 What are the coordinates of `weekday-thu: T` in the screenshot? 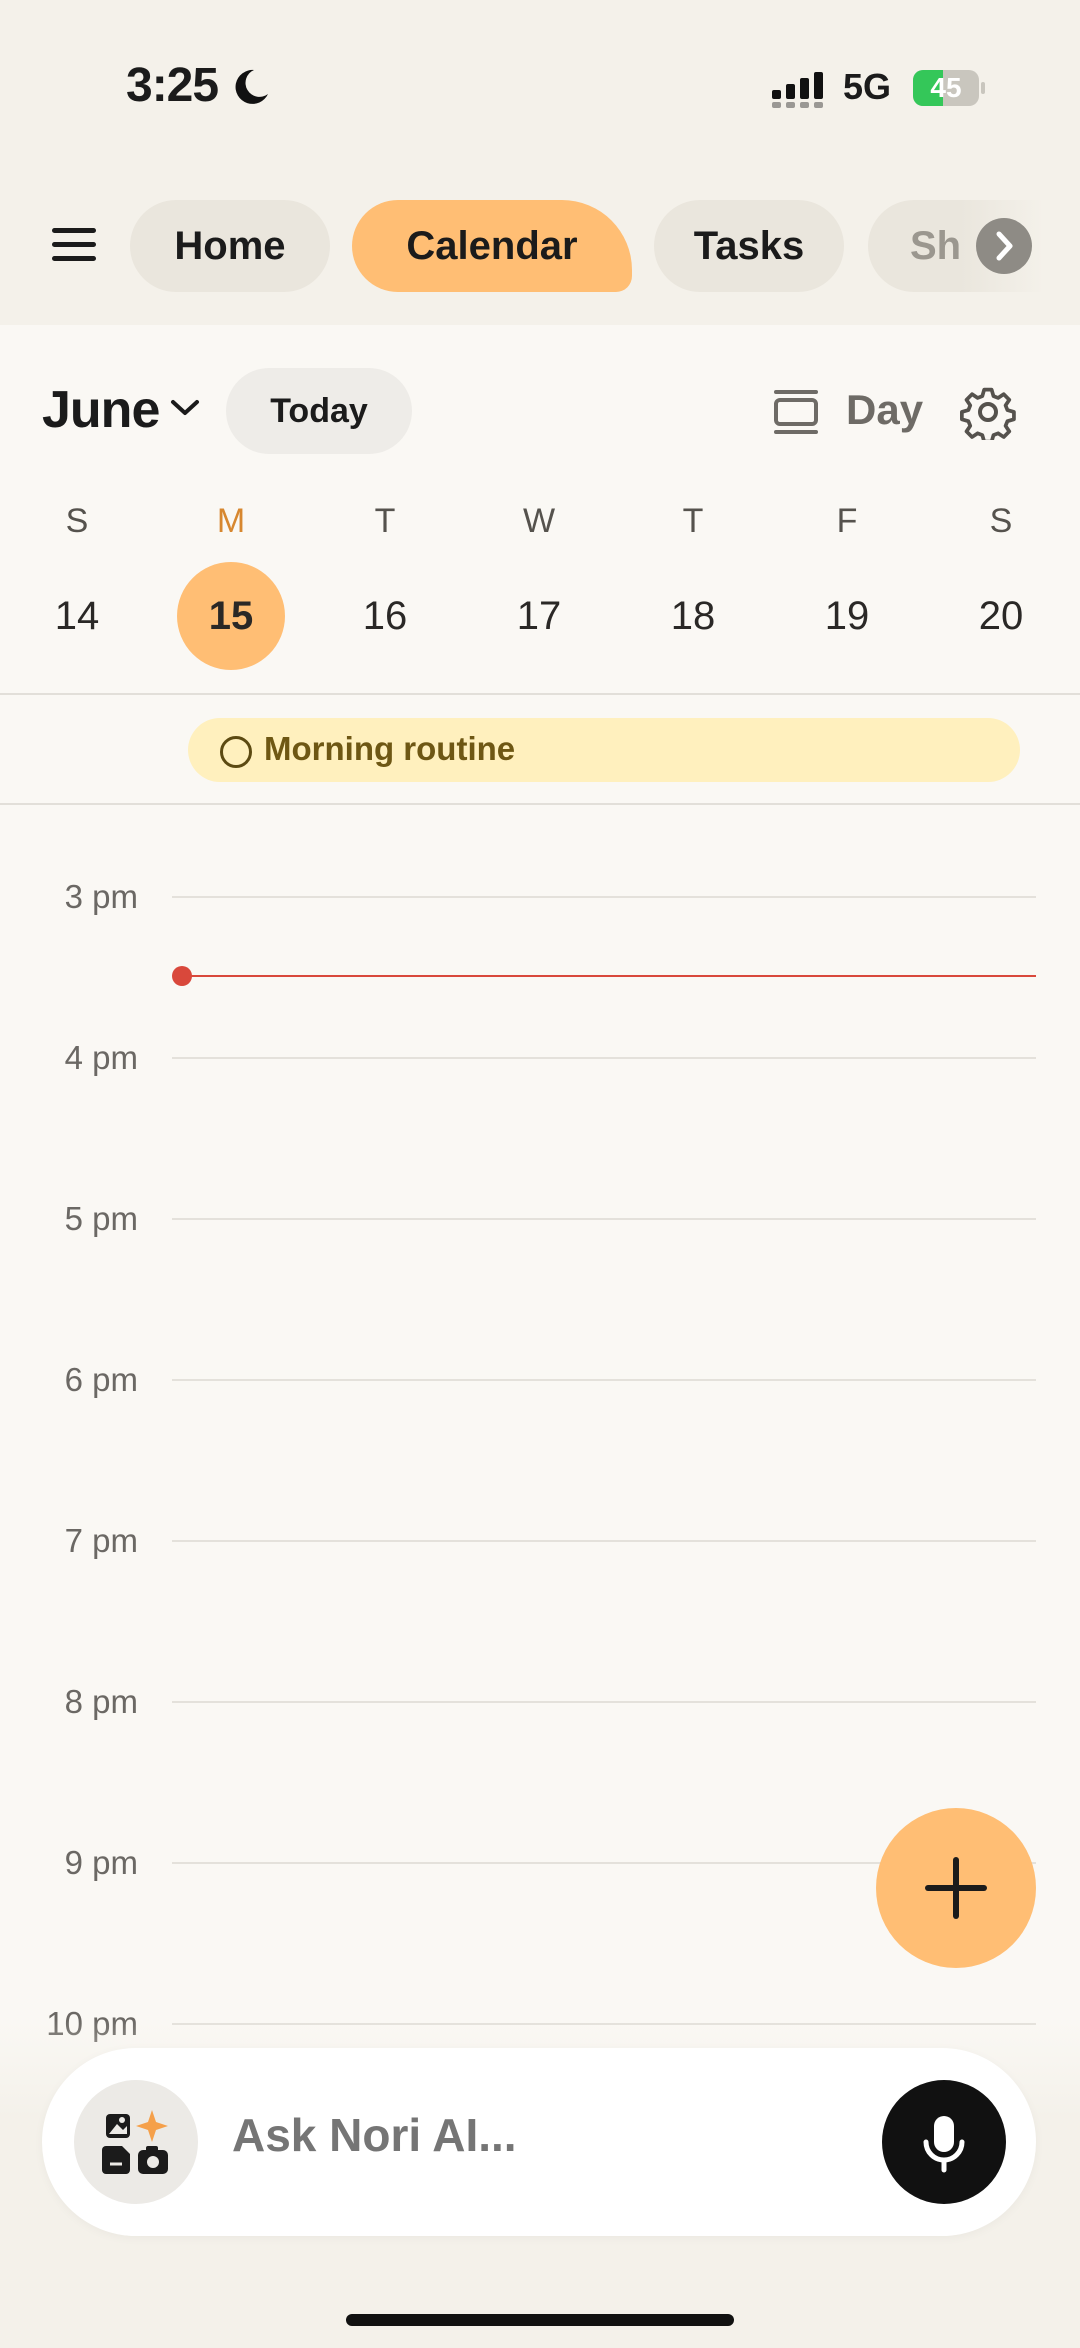 It's located at (693, 521).